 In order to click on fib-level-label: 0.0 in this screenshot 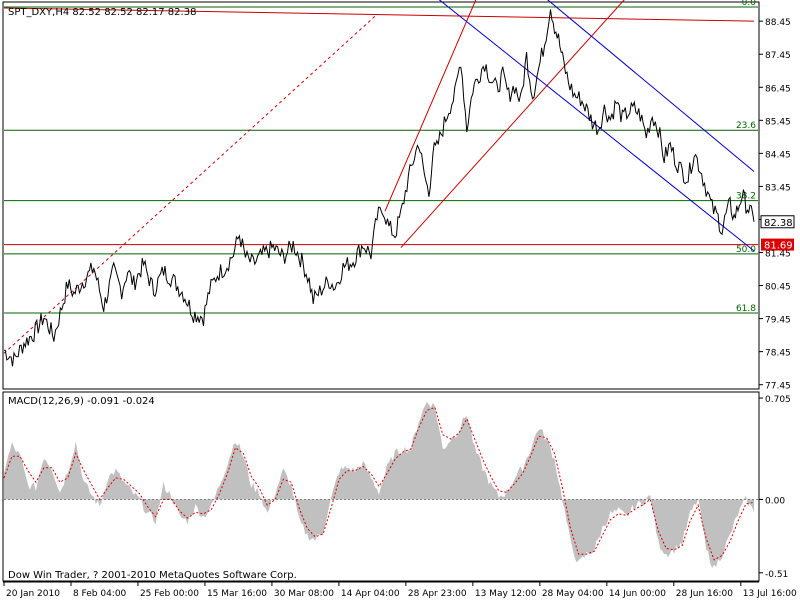, I will do `click(749, 4)`.